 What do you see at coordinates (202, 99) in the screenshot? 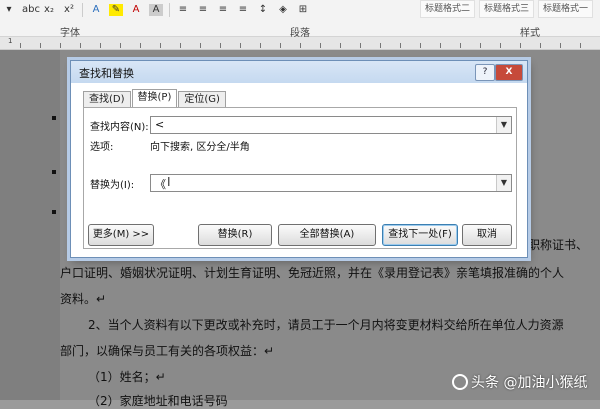
I see `tab-goto: 定位(G)` at bounding box center [202, 99].